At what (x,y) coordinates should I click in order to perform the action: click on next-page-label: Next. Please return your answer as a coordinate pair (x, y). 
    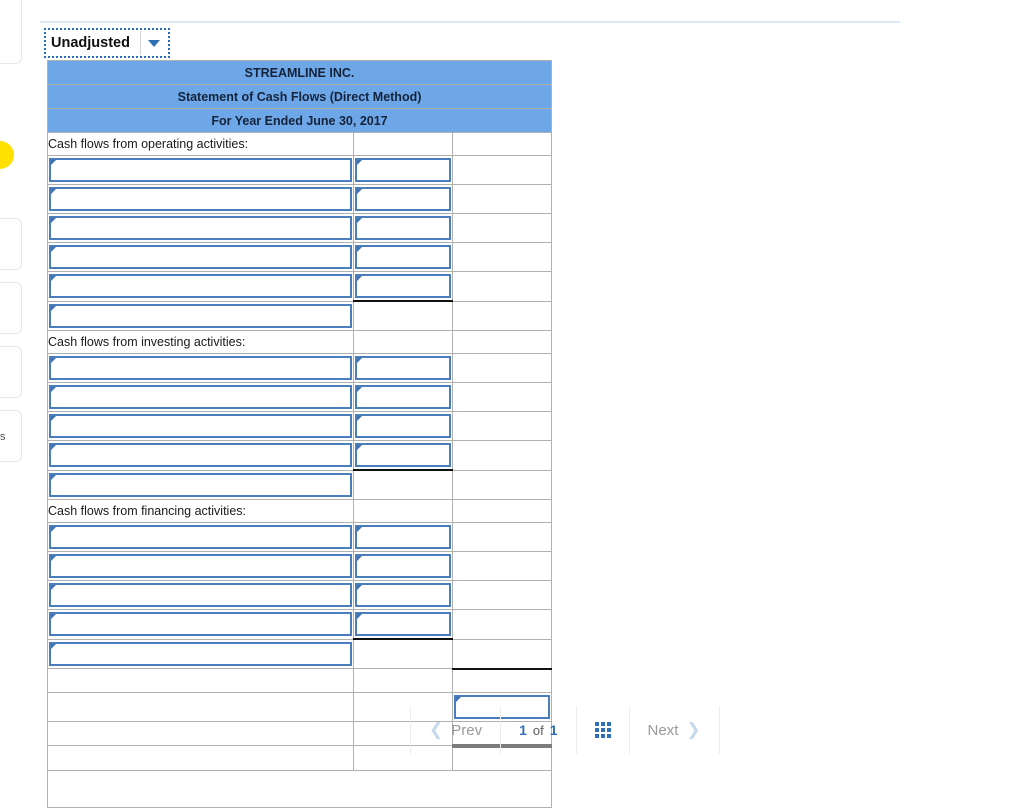
    Looking at the image, I should click on (663, 730).